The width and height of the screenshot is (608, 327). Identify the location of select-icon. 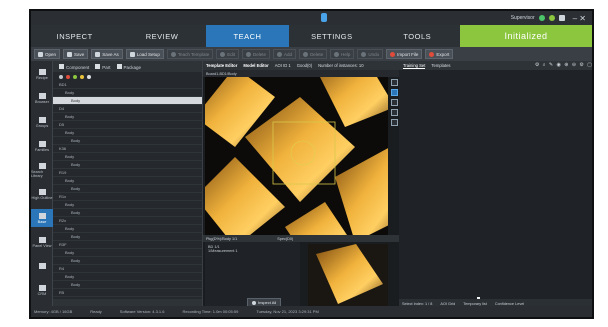
(394, 92).